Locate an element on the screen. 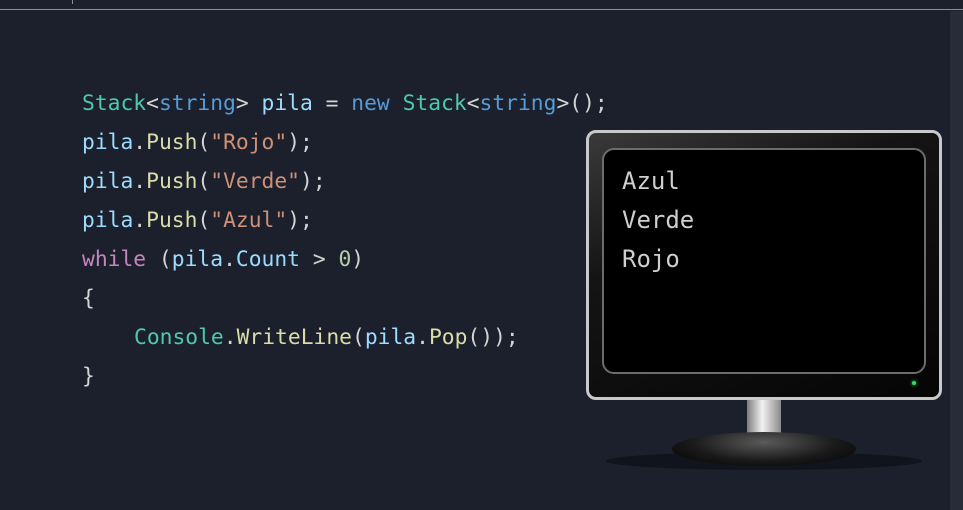 This screenshot has height=510, width=963. console-output-line: Rojo is located at coordinates (651, 259).